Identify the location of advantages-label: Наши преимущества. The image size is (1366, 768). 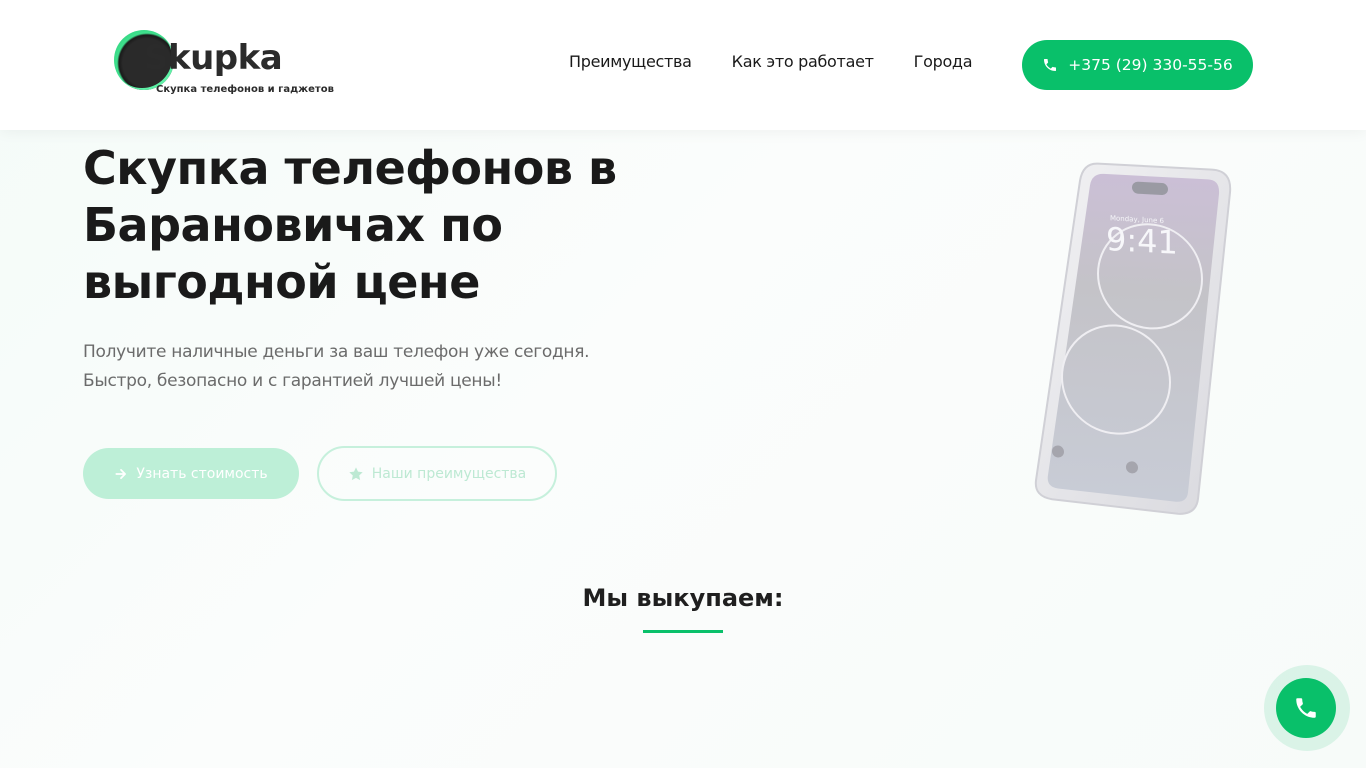
(449, 473).